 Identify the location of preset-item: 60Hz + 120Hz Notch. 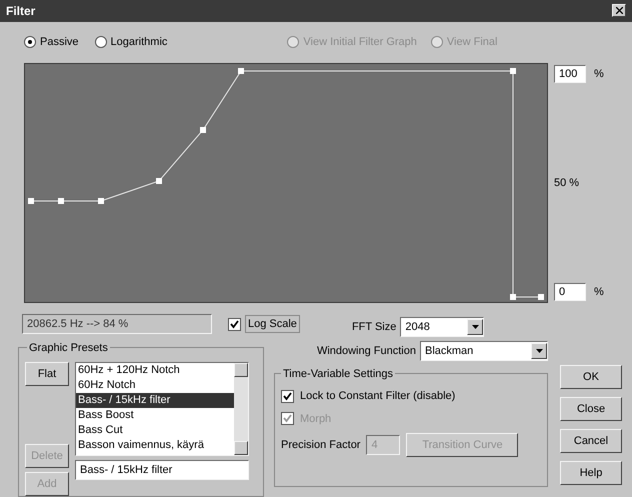
(155, 370).